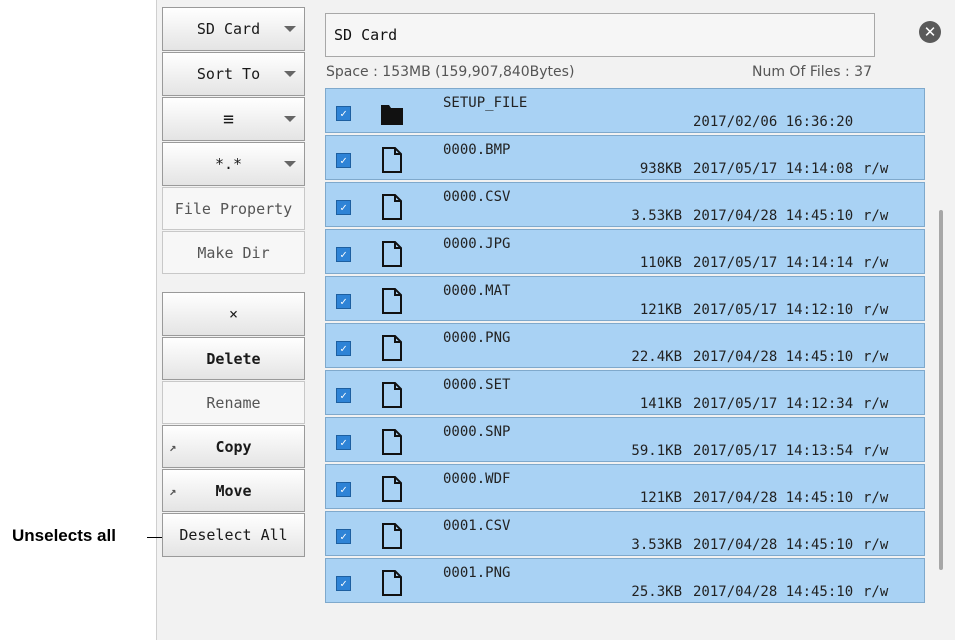 Image resolution: width=955 pixels, height=640 pixels. I want to click on make-dir-button: Make Dir, so click(233, 252).